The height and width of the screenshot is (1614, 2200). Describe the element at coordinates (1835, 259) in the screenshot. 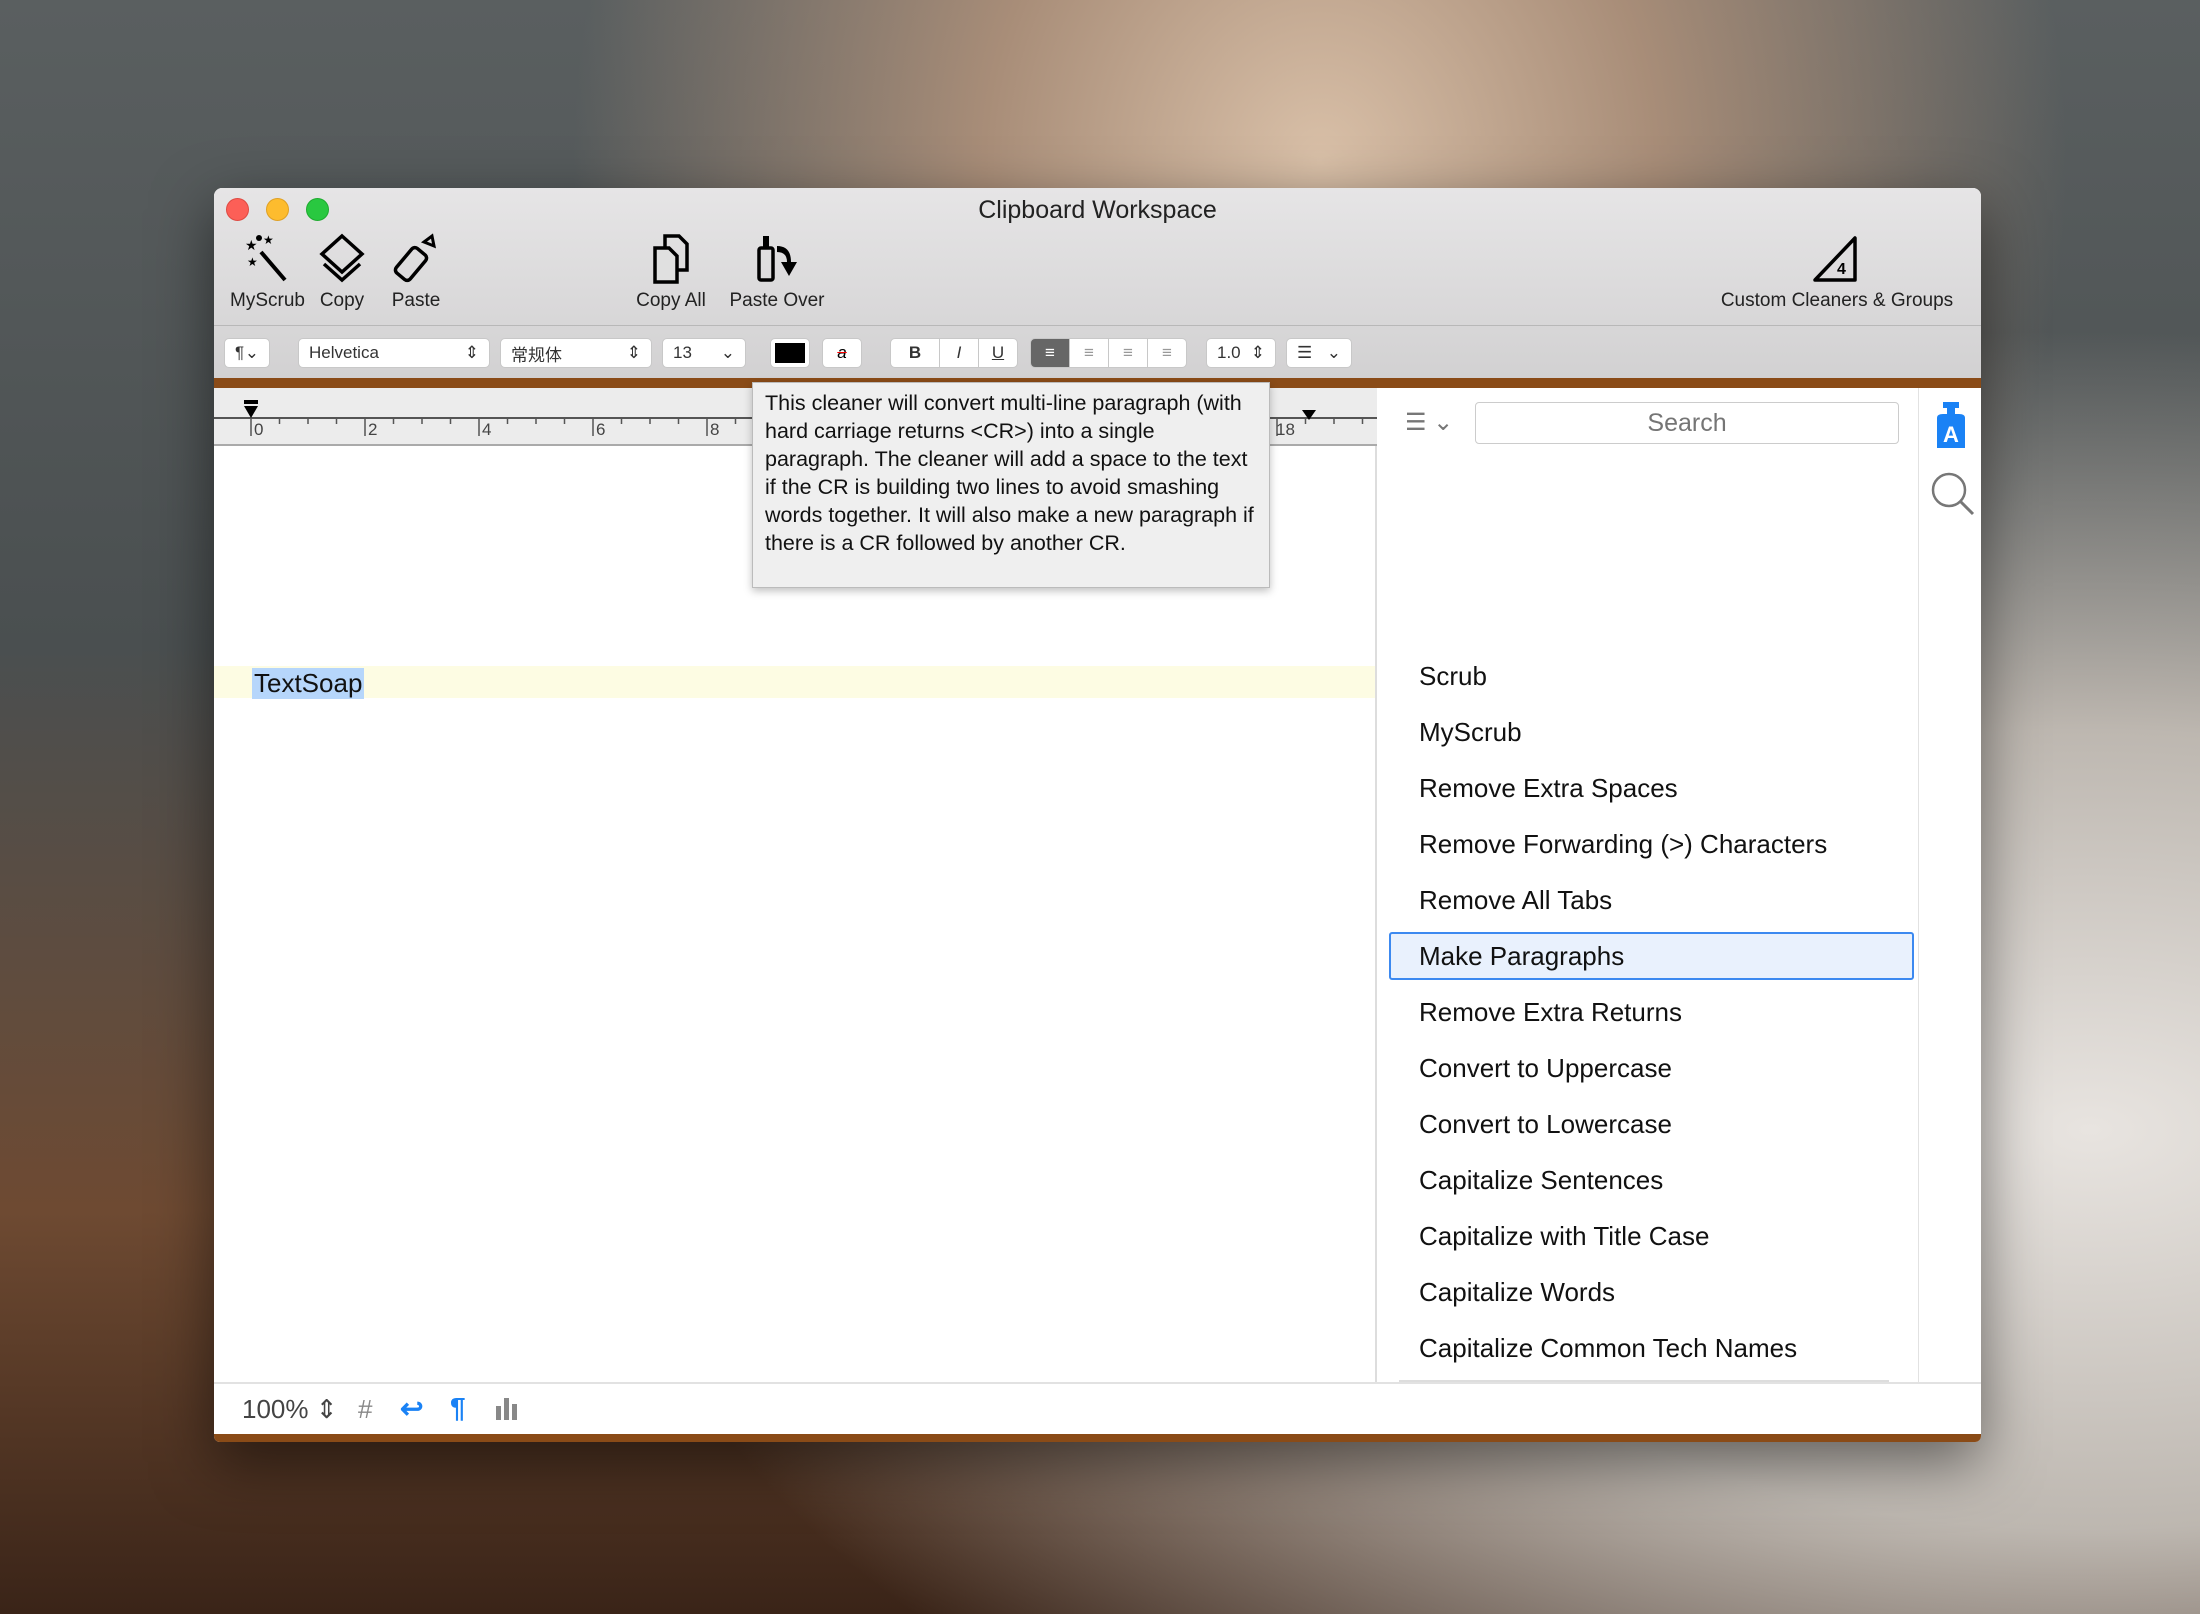

I see `set-square-icon: 4` at that location.